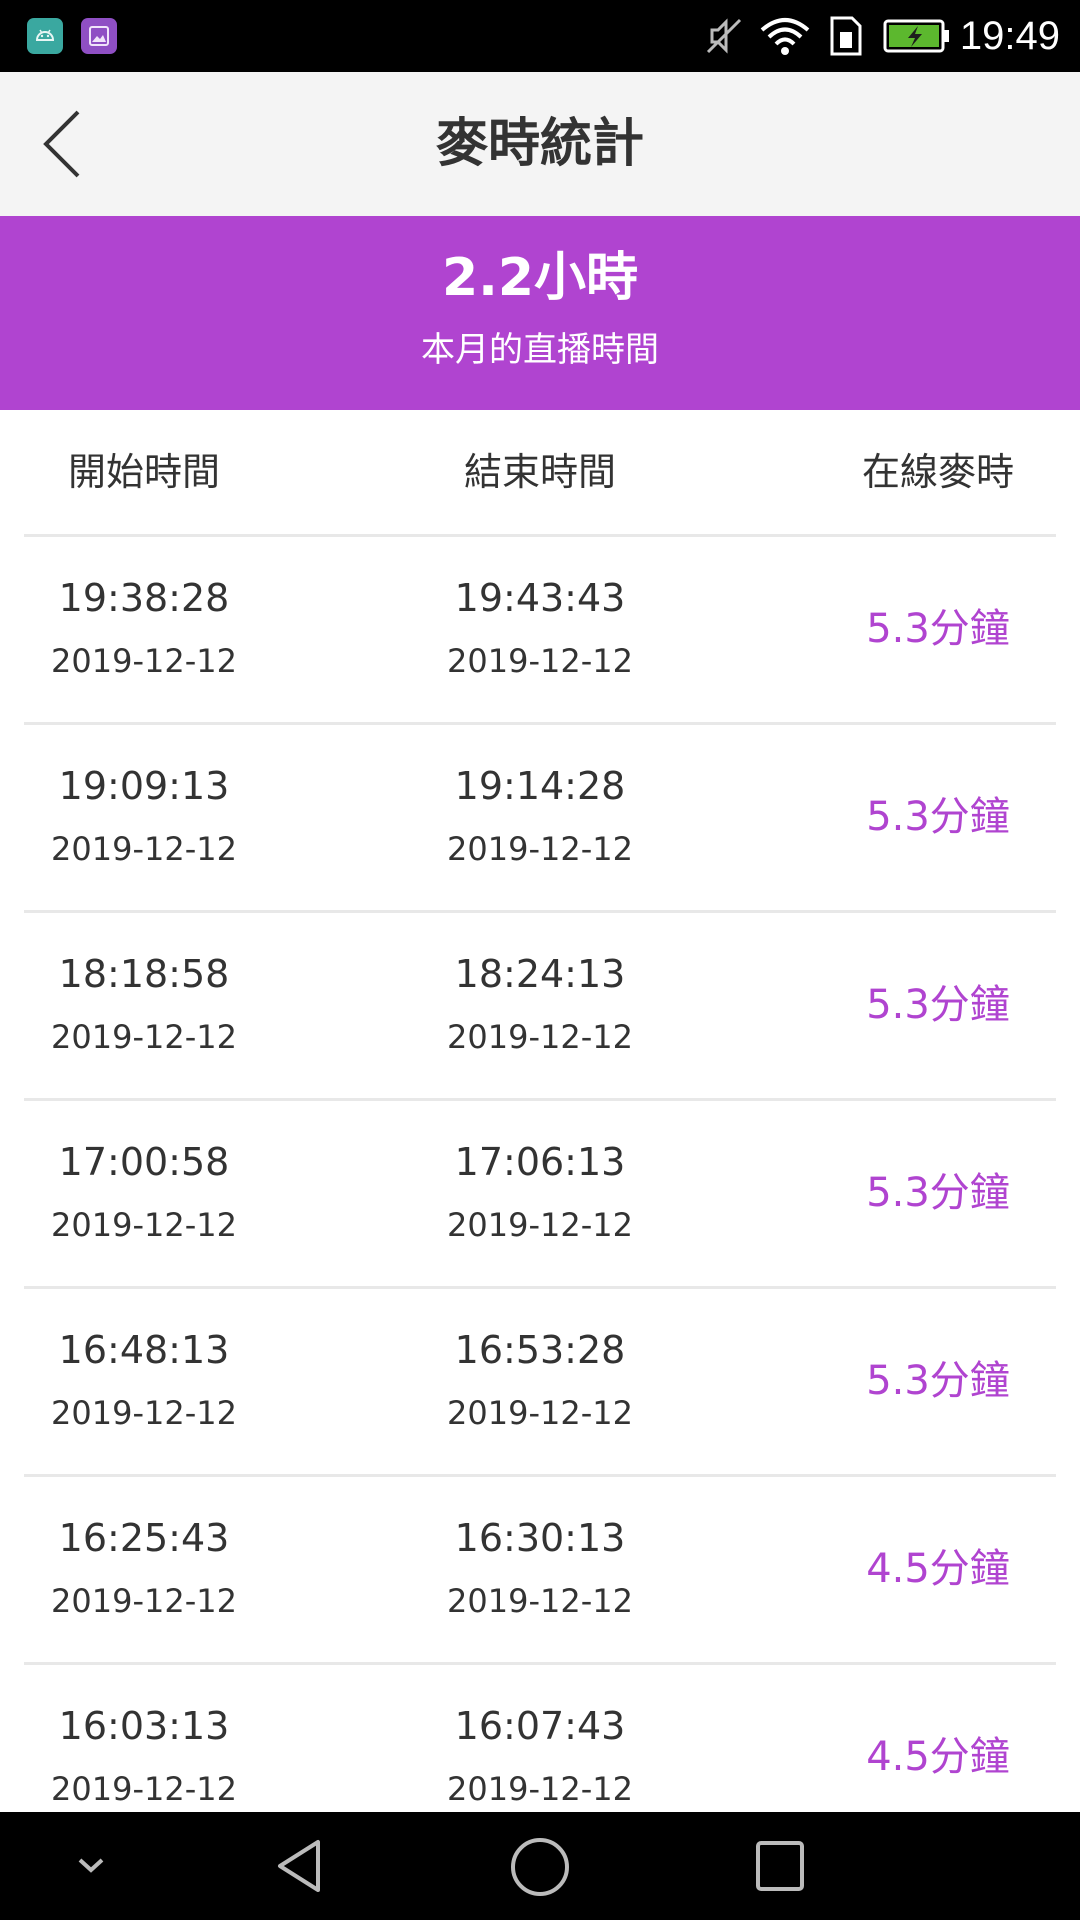  Describe the element at coordinates (144, 598) in the screenshot. I see `start-time: 19:38:28` at that location.